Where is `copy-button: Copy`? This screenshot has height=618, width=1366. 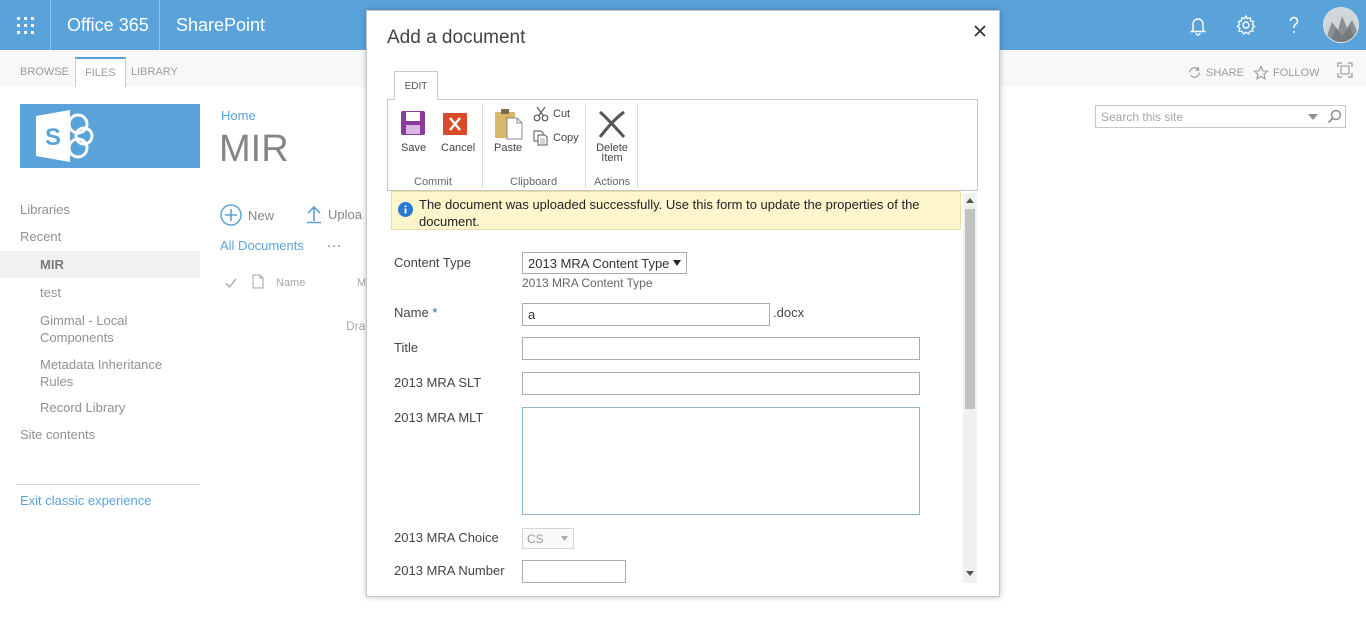 copy-button: Copy is located at coordinates (558, 139).